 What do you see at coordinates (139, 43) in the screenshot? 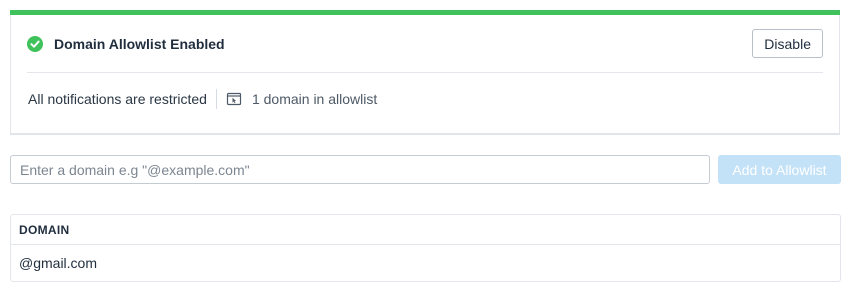
I see `status-title: Domain Allowlist Enabled` at bounding box center [139, 43].